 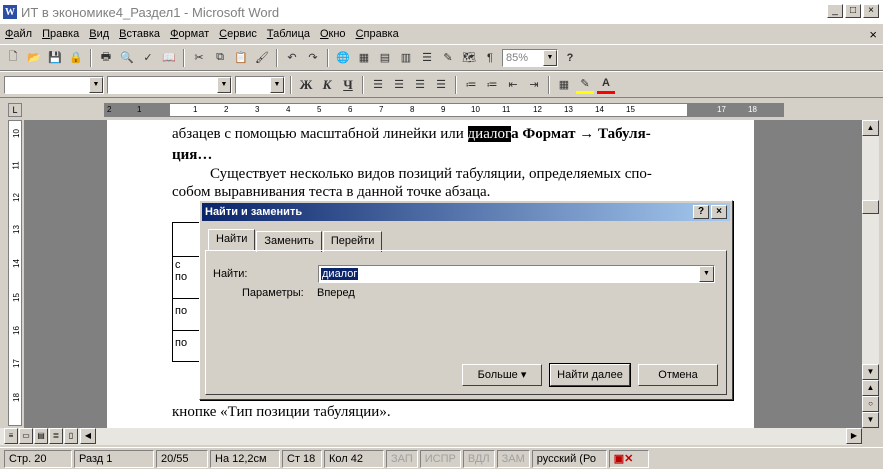 What do you see at coordinates (148, 58) in the screenshot?
I see `spelling-icon: ✓` at bounding box center [148, 58].